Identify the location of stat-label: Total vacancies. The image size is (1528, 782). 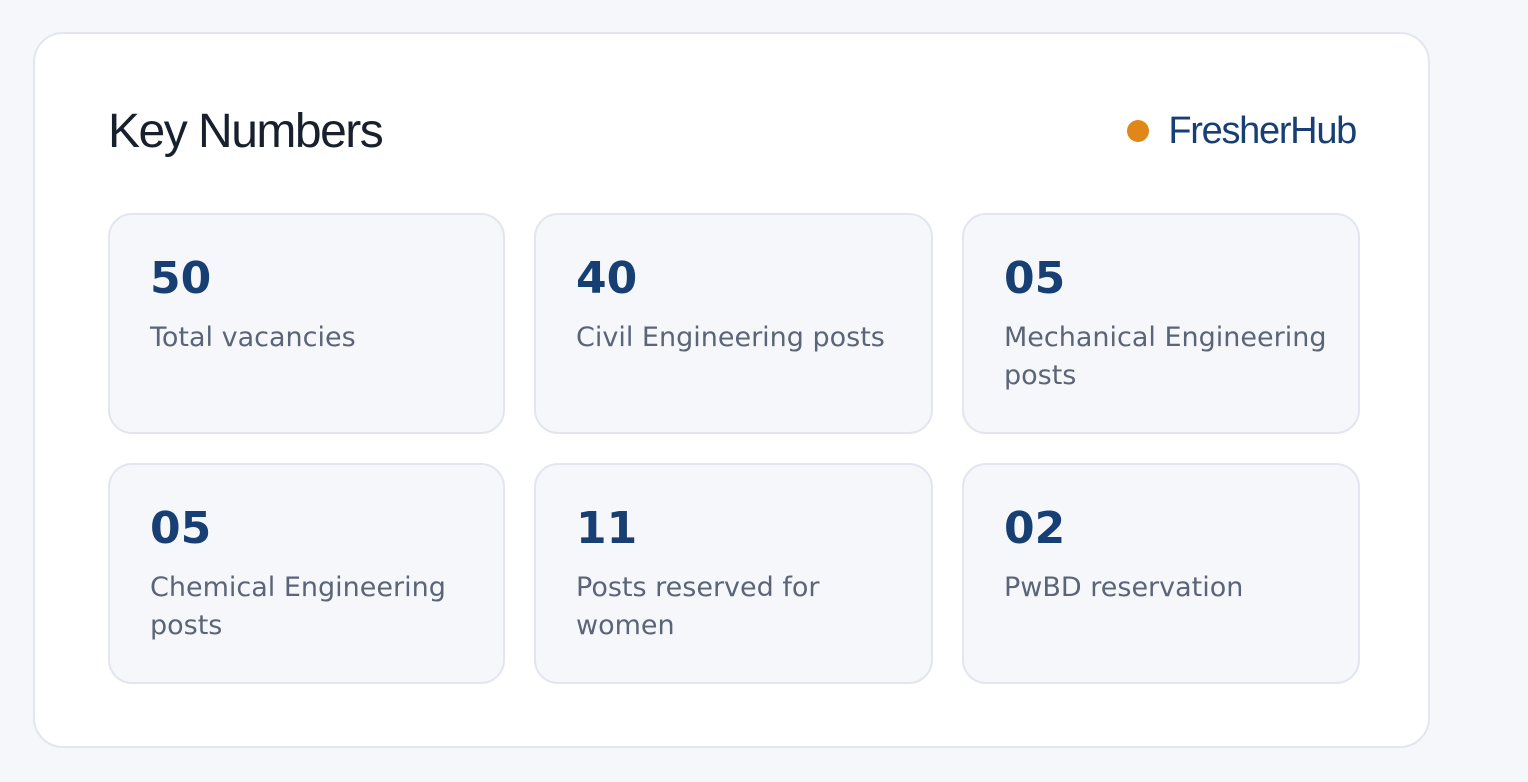
(253, 337).